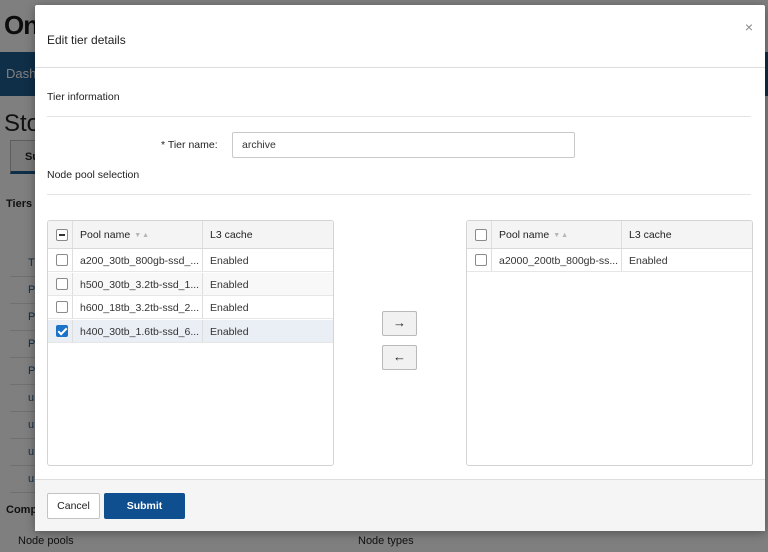 The height and width of the screenshot is (552, 768). I want to click on dialog-footer: Cancel Submit, so click(400, 505).